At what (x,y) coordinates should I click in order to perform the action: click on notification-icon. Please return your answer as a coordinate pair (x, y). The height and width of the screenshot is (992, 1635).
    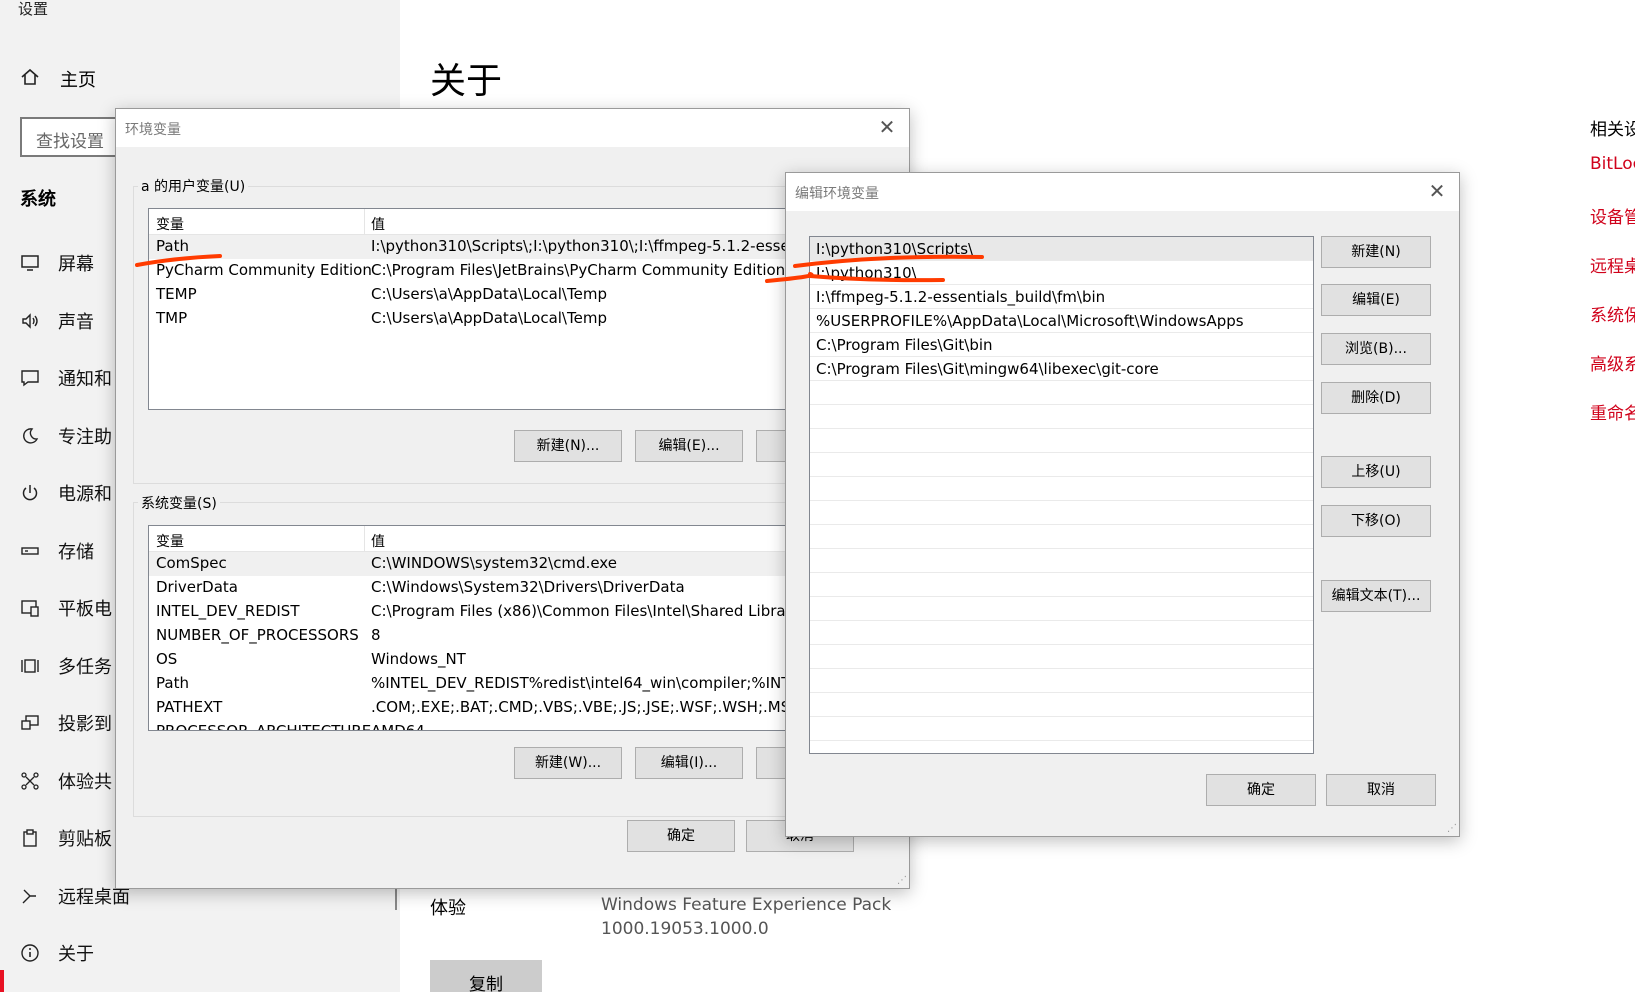
    Looking at the image, I should click on (30, 378).